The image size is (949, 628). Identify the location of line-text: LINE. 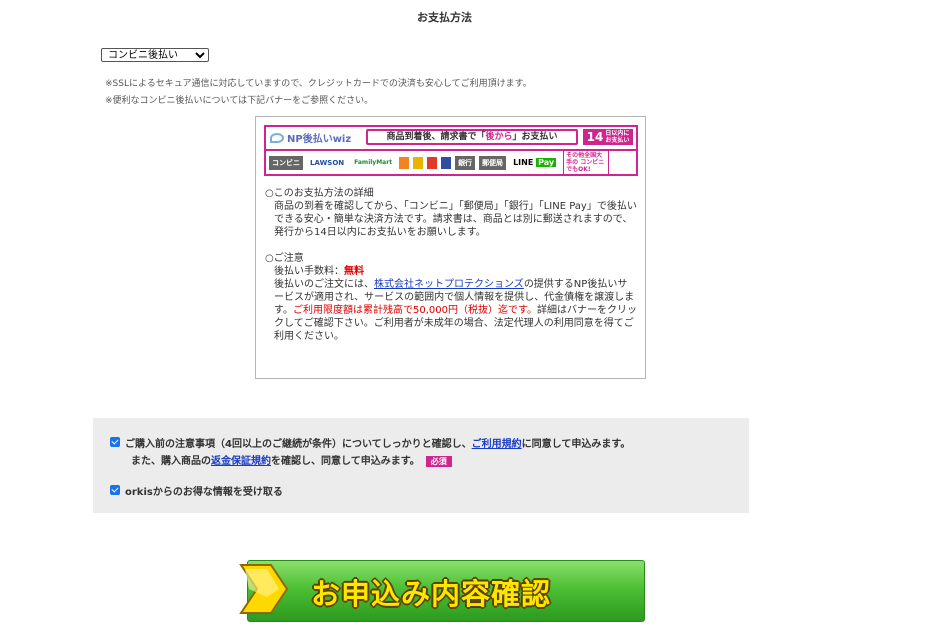
(523, 162).